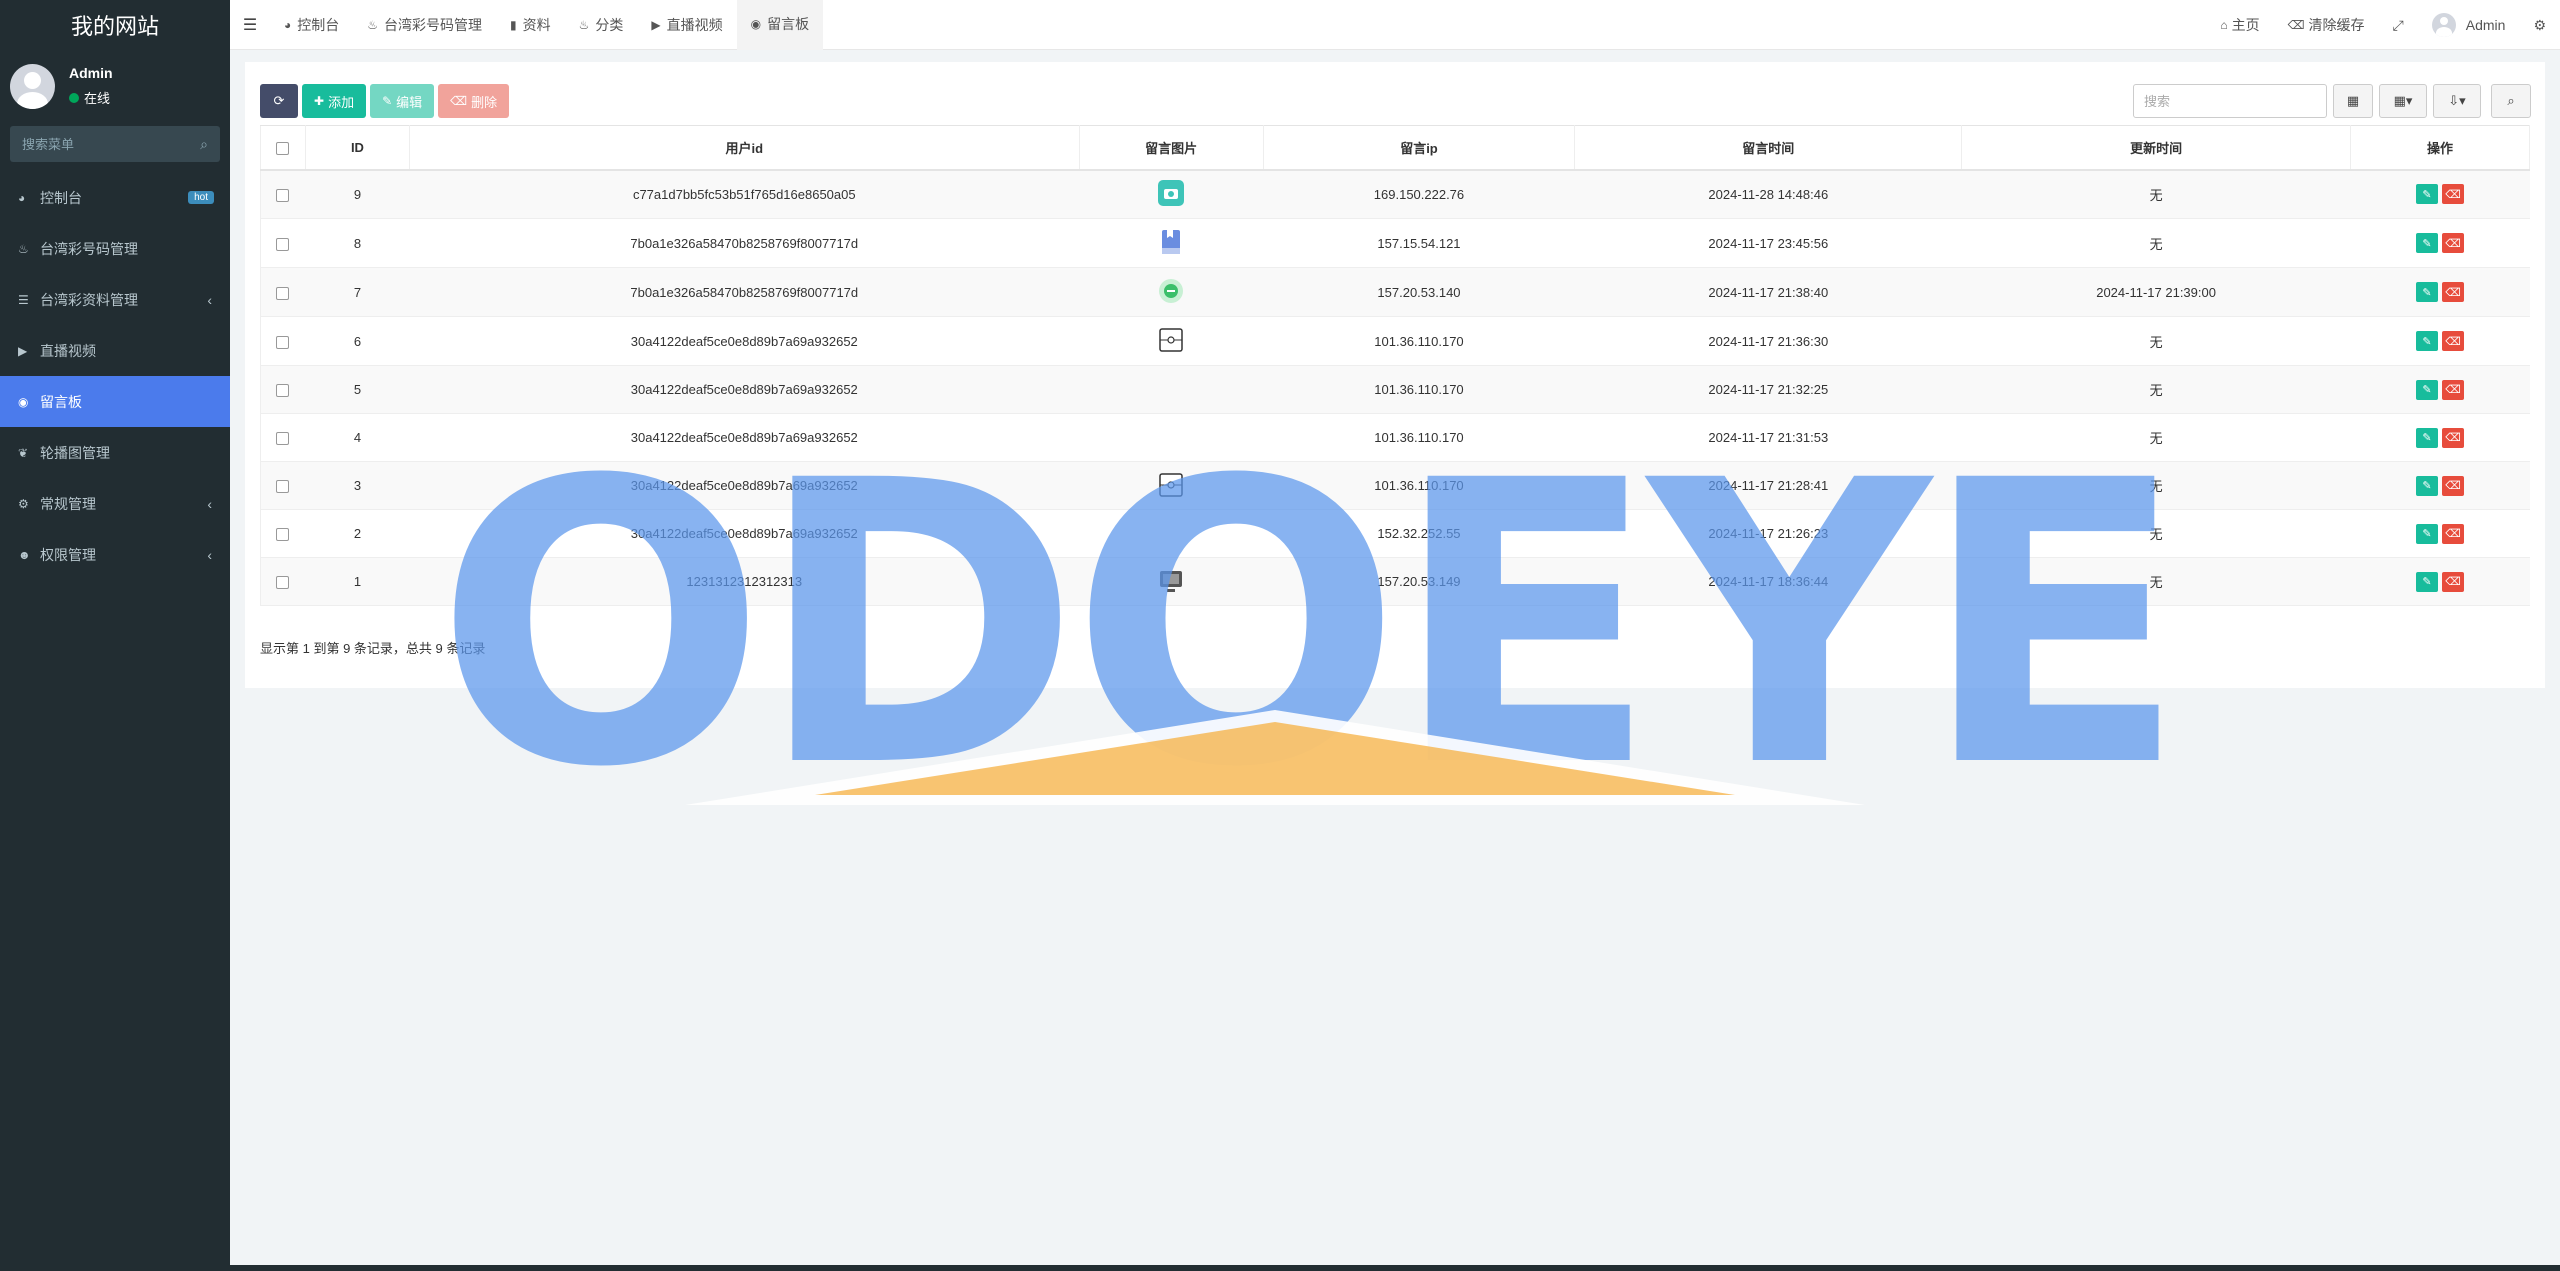 The image size is (2560, 1271). Describe the element at coordinates (744, 341) in the screenshot. I see `cell-user-id: 30a4122deaf5ce0e8d89b7a69a932652` at that location.